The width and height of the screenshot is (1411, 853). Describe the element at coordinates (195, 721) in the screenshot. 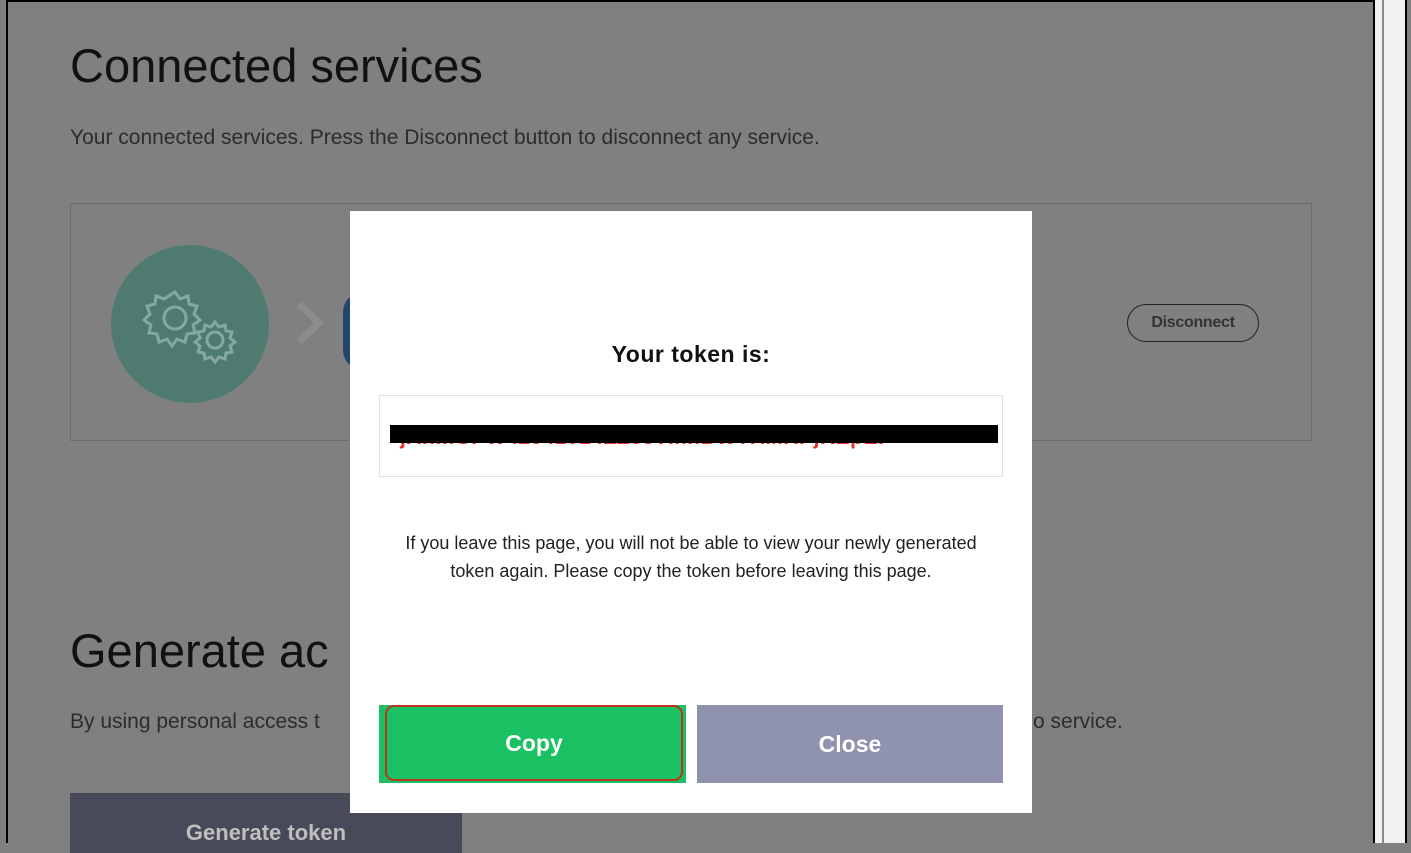

I see `generate-token-description: By using personal access t` at that location.